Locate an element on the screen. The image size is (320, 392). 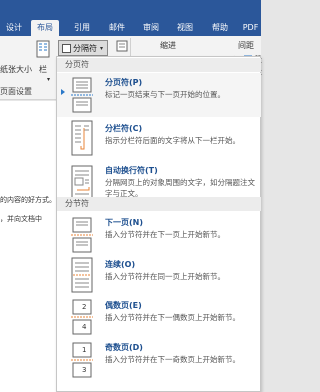
document-page: 的内容的好方式。 ，并向文档中 is located at coordinates (31, 246).